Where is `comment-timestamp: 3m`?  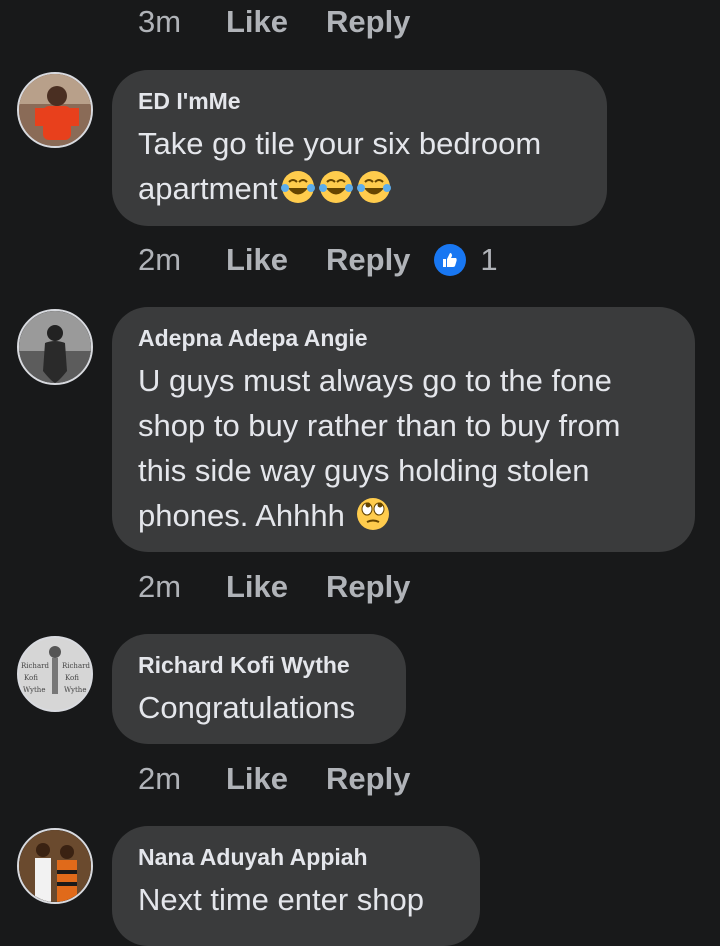 comment-timestamp: 3m is located at coordinates (160, 21).